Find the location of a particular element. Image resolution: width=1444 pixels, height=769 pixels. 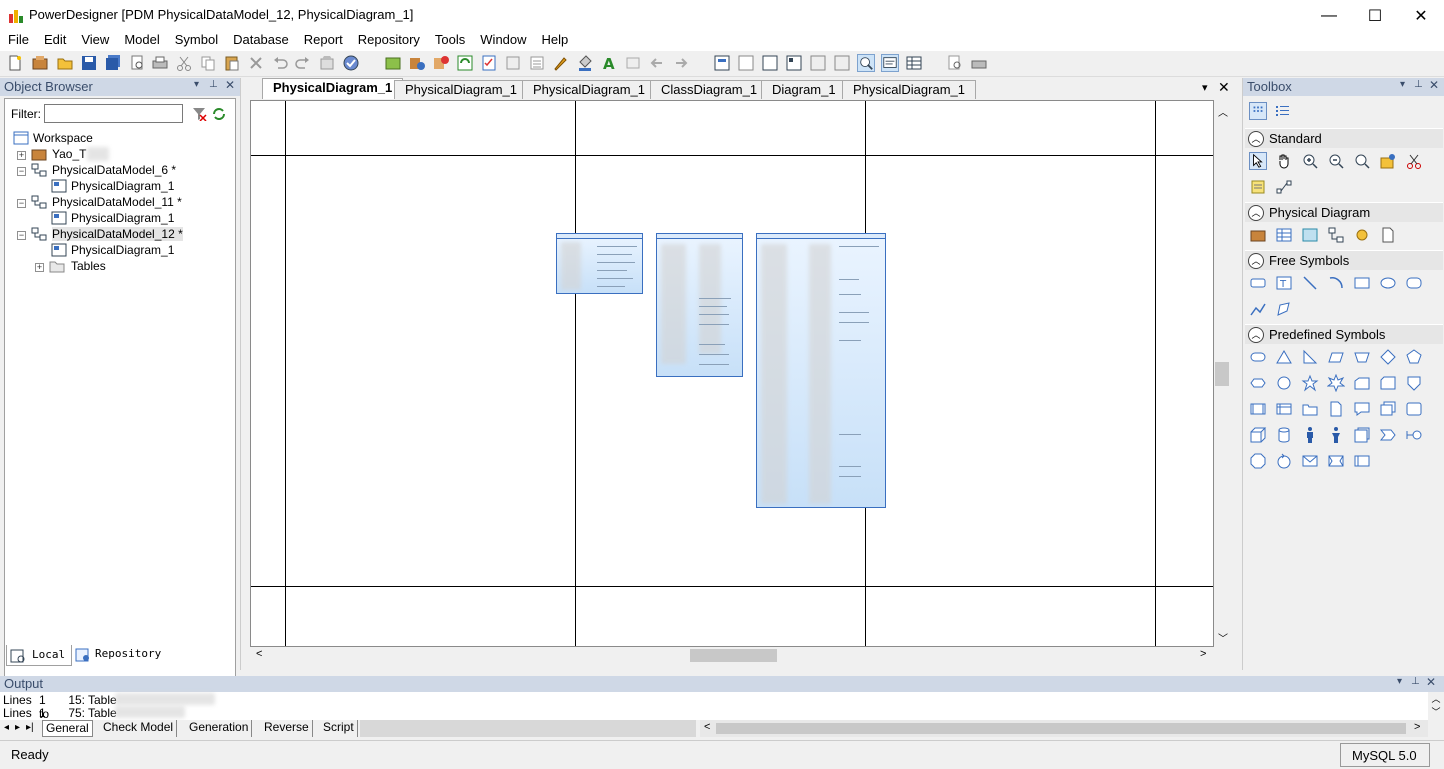

burst-symbol-icon is located at coordinates (1336, 383).